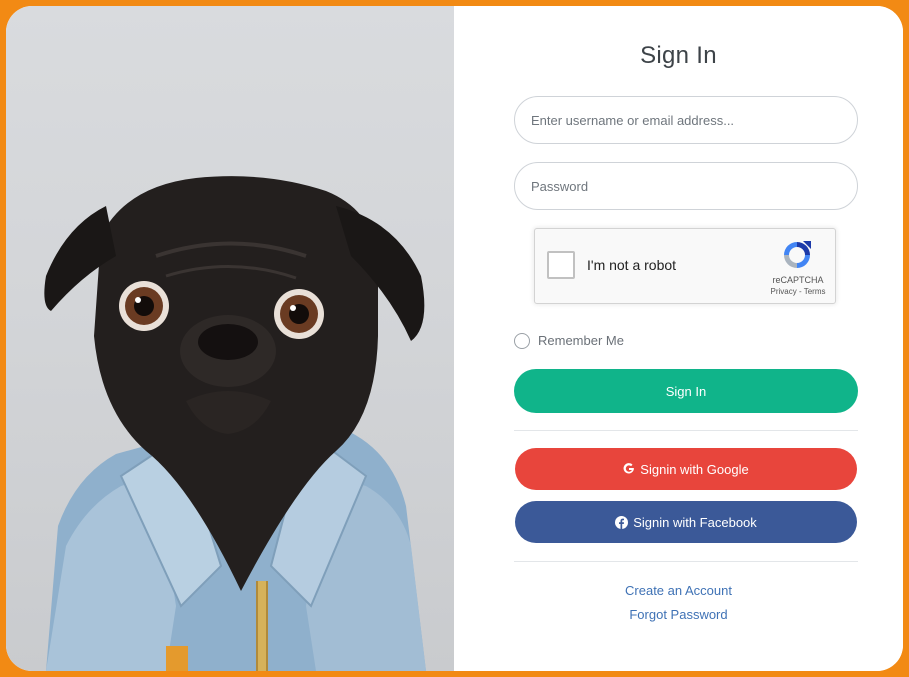  I want to click on facebook-button-label: Signin with Facebook, so click(695, 522).